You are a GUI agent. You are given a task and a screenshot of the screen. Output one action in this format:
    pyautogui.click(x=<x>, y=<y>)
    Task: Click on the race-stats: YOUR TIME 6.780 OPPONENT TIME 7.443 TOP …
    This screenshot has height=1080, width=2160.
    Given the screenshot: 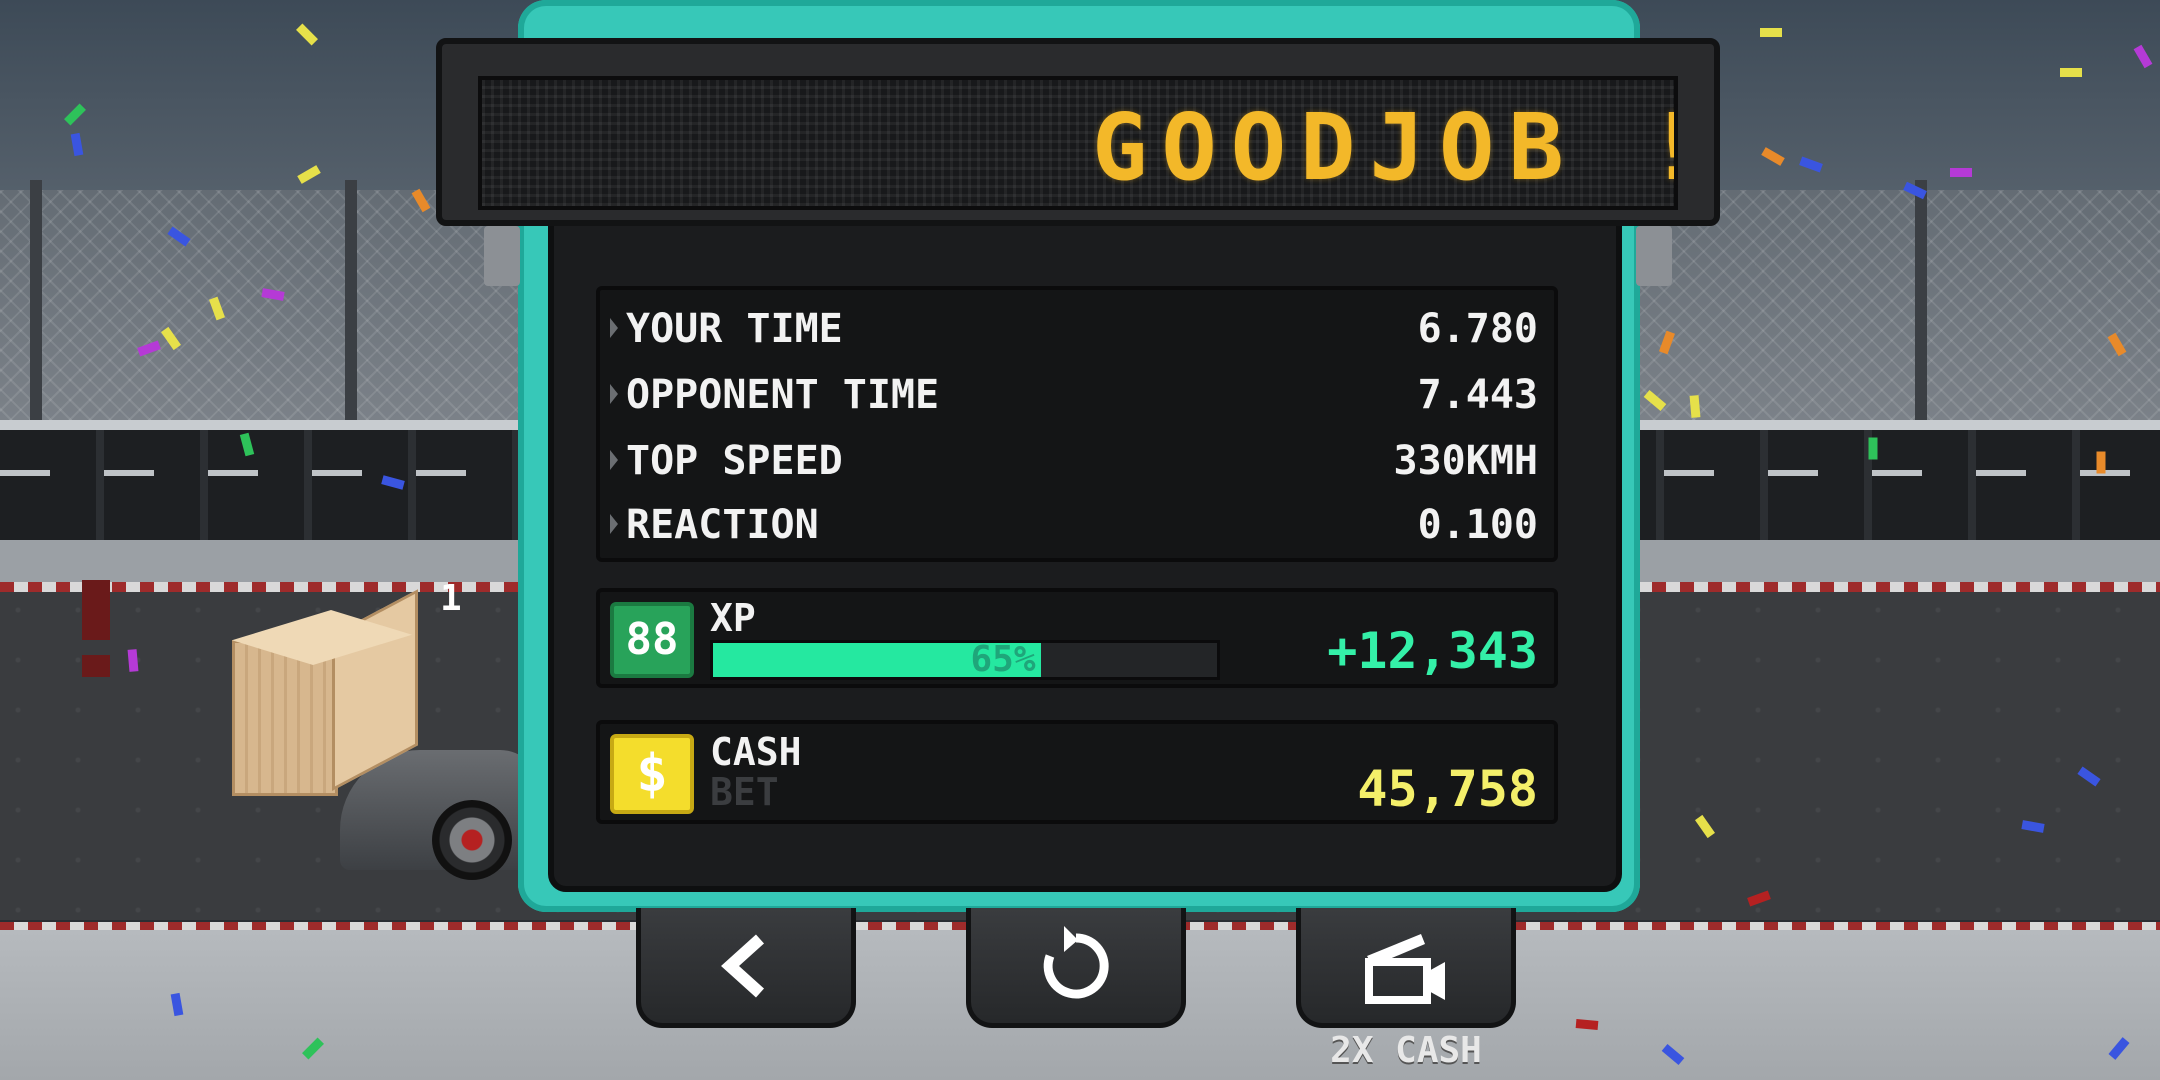 What is the action you would take?
    pyautogui.click(x=1077, y=424)
    